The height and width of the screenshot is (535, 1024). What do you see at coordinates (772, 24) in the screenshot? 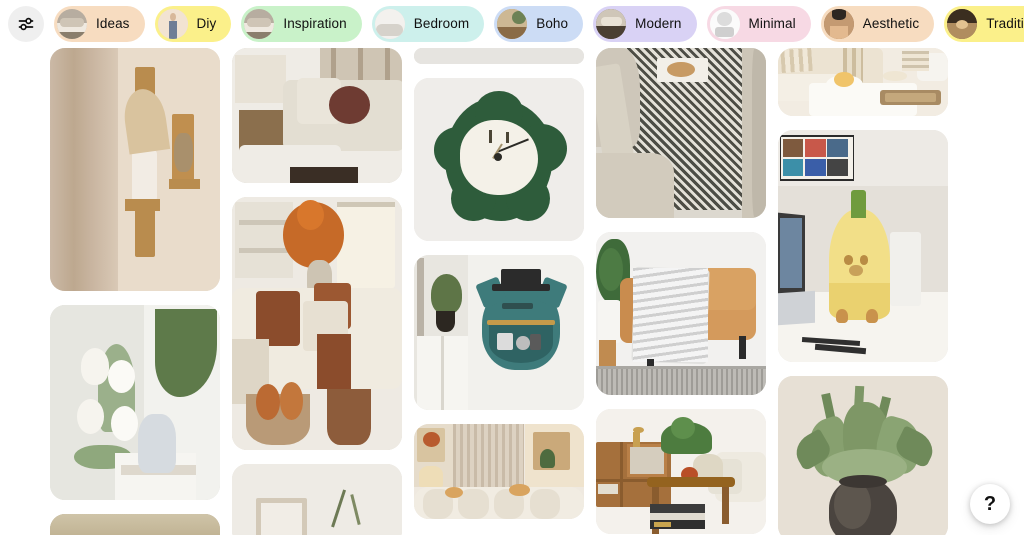
I see `chip-label: Minimal` at bounding box center [772, 24].